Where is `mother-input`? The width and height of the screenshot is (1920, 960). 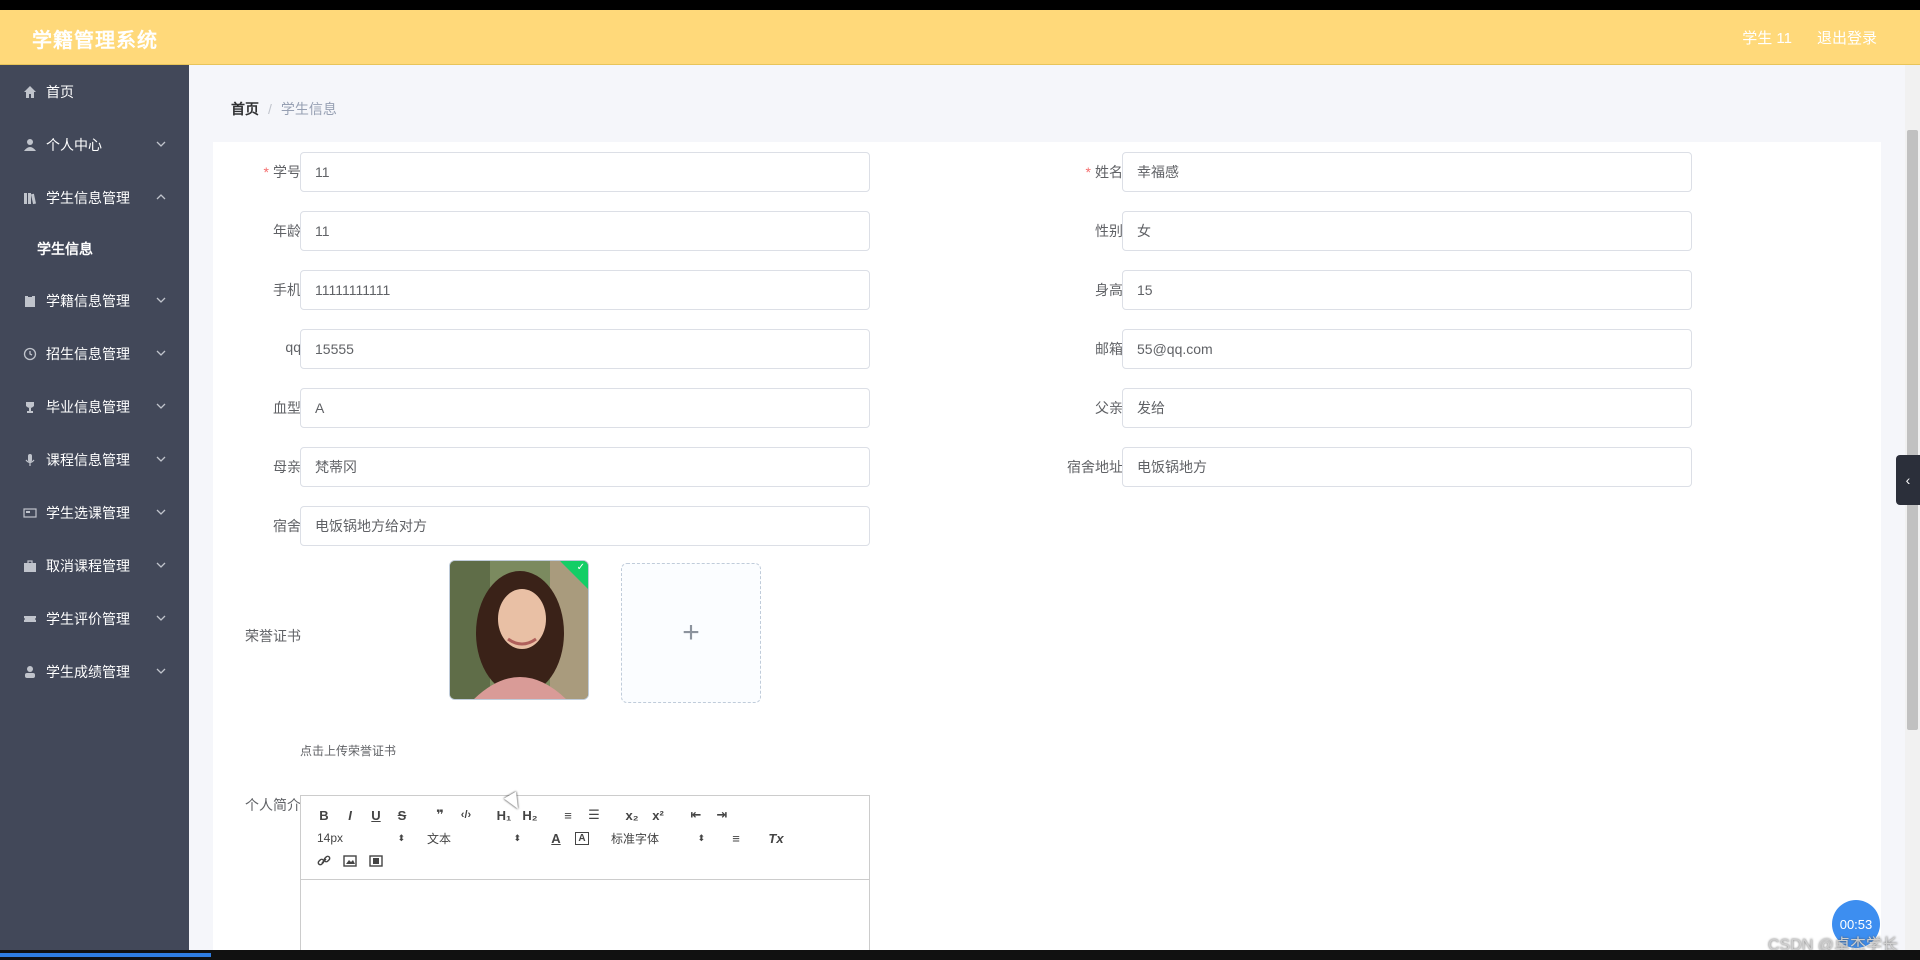
mother-input is located at coordinates (585, 467).